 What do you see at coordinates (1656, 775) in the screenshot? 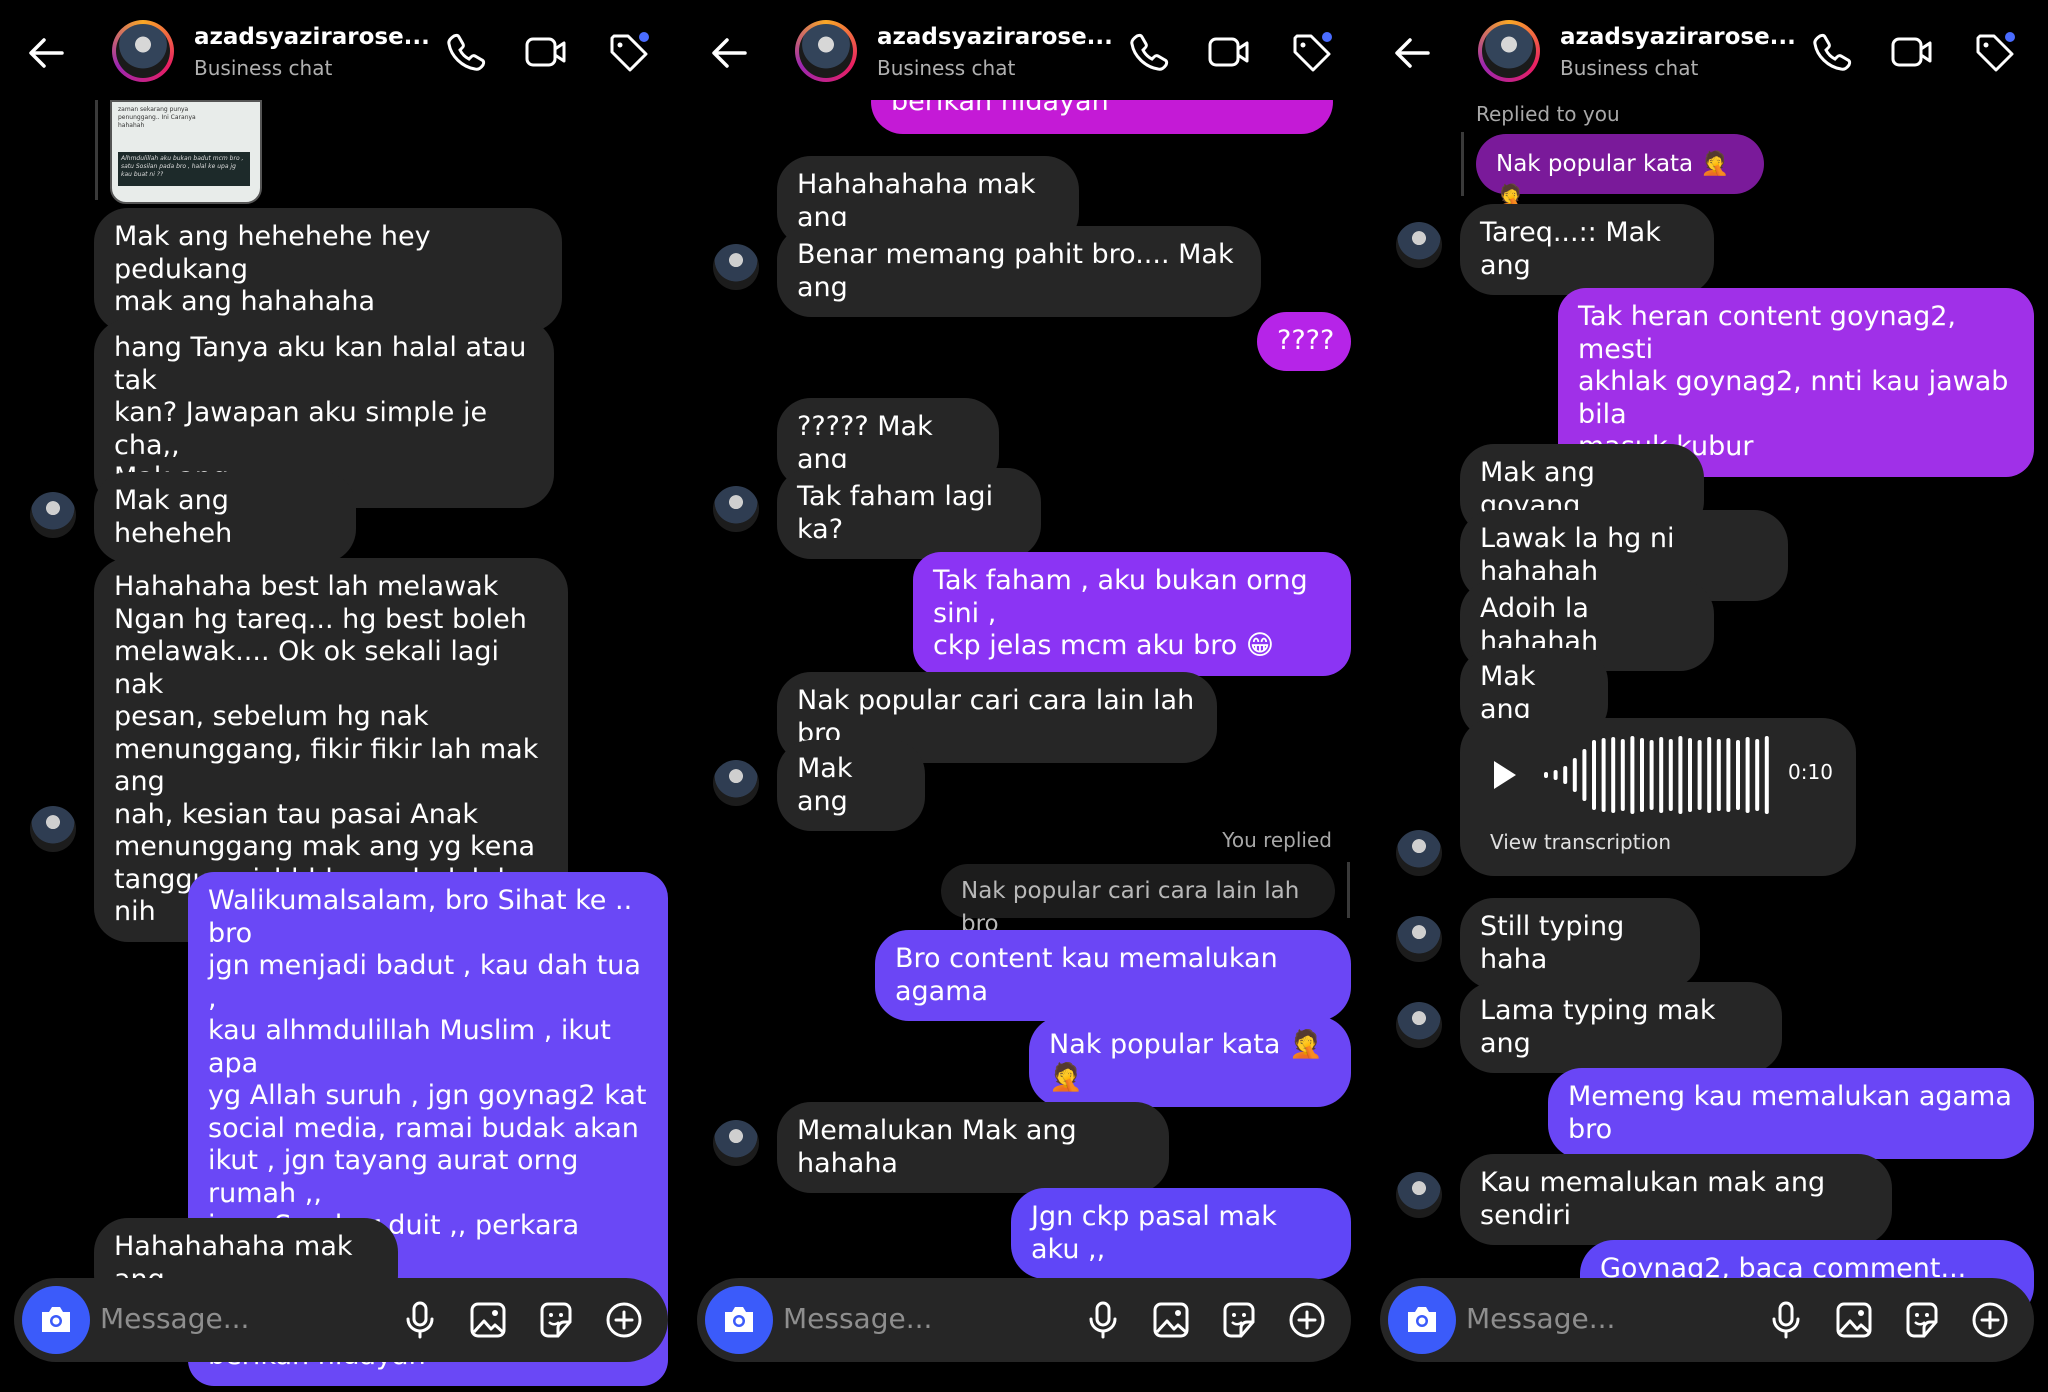
I see `waveform` at bounding box center [1656, 775].